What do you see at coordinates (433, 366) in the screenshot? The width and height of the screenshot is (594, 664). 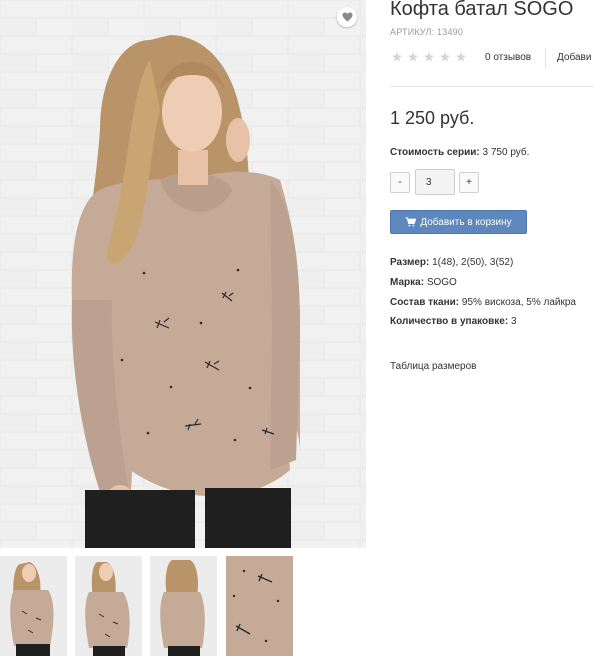 I see `size-table-link: Таблица размеров` at bounding box center [433, 366].